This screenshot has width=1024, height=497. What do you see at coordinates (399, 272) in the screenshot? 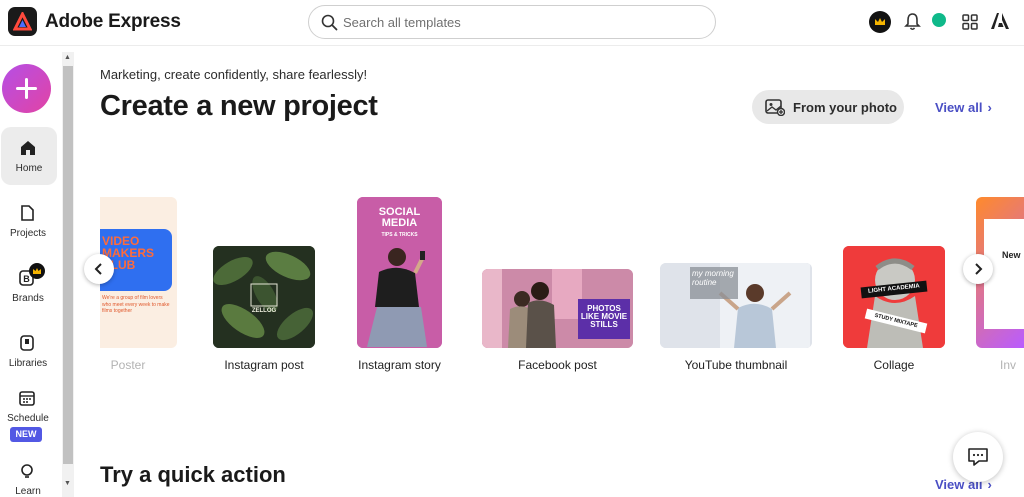
I see `template-card-instagram-story: SOCIAL MEDIA TIPS & TRICKS` at bounding box center [399, 272].